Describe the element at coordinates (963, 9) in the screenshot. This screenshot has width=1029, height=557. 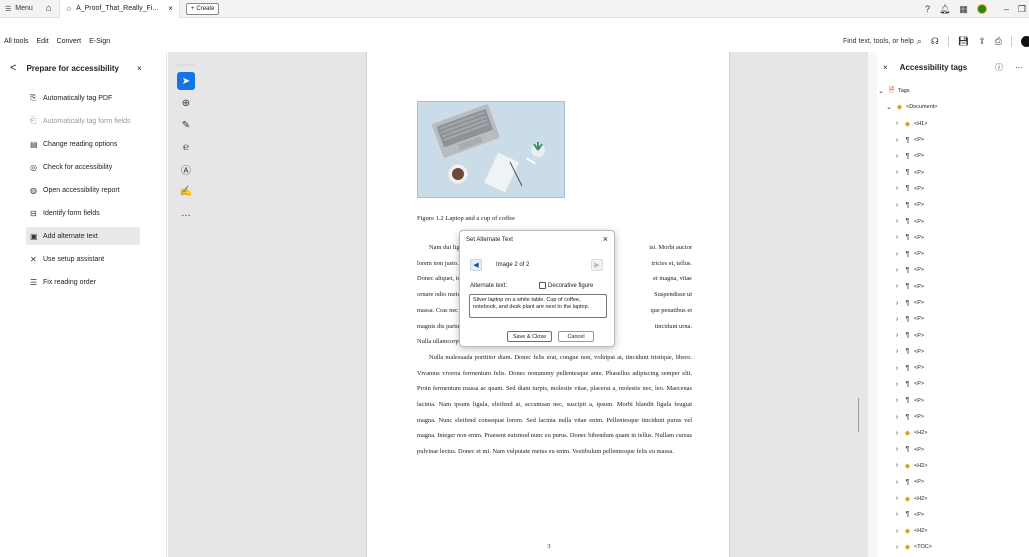
I see `apps-grid-icon: ▦` at that location.